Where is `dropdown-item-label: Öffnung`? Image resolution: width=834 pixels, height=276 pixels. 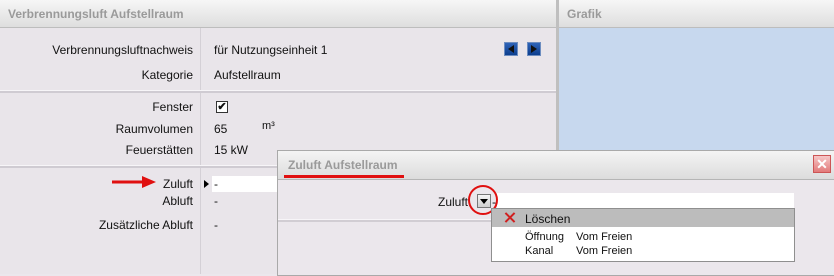 dropdown-item-label: Öffnung is located at coordinates (544, 237).